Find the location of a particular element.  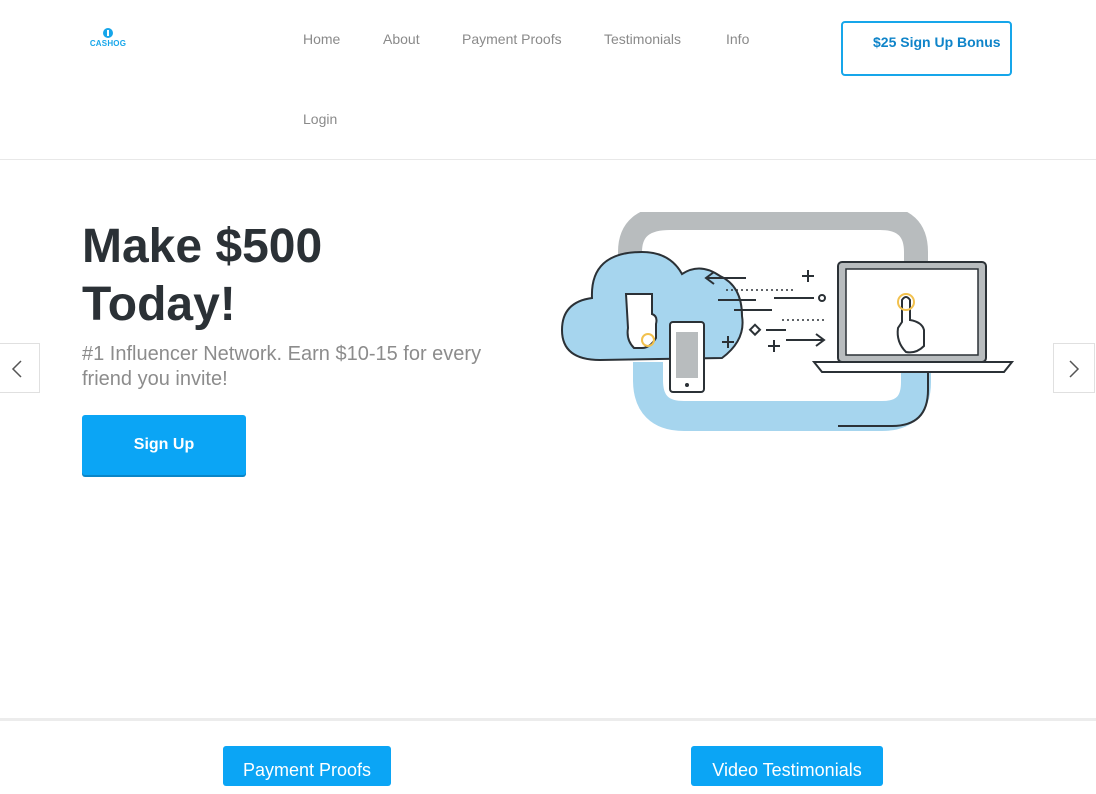

section-divider is located at coordinates (548, 719).